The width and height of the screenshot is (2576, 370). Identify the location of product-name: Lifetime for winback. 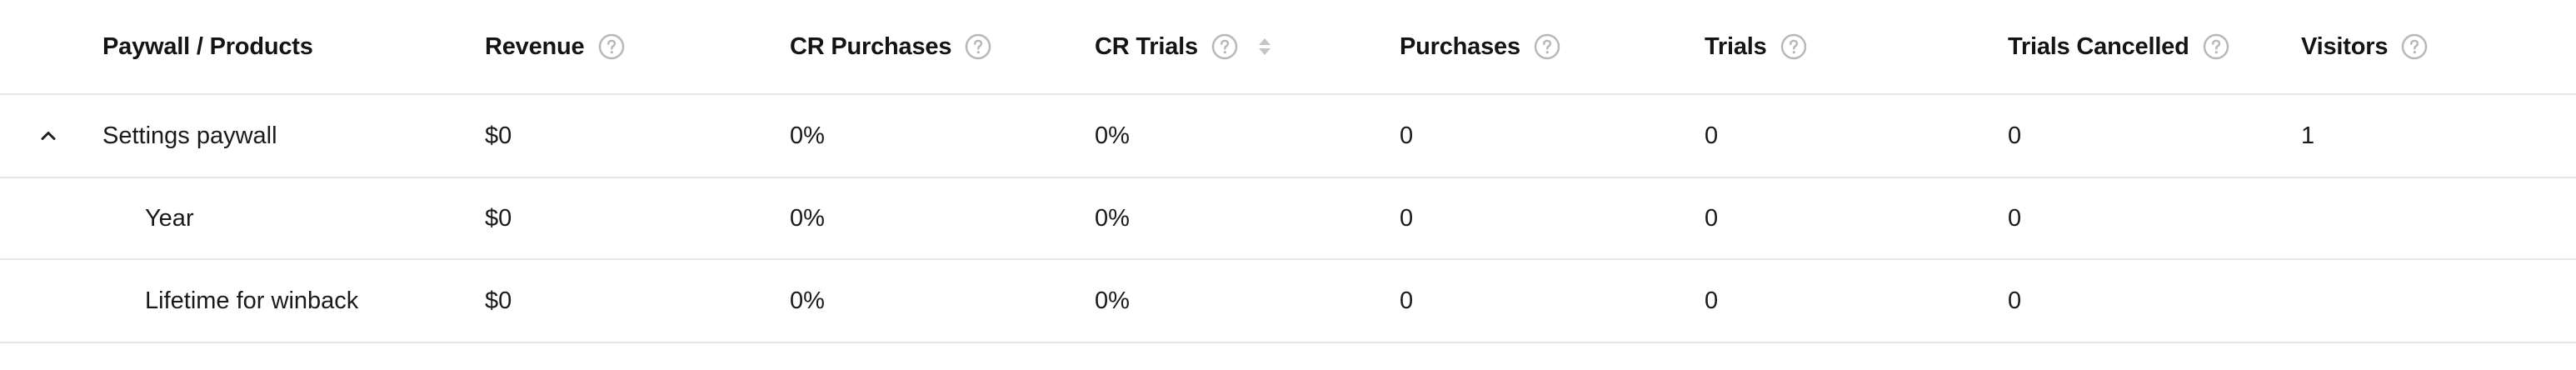
(252, 300).